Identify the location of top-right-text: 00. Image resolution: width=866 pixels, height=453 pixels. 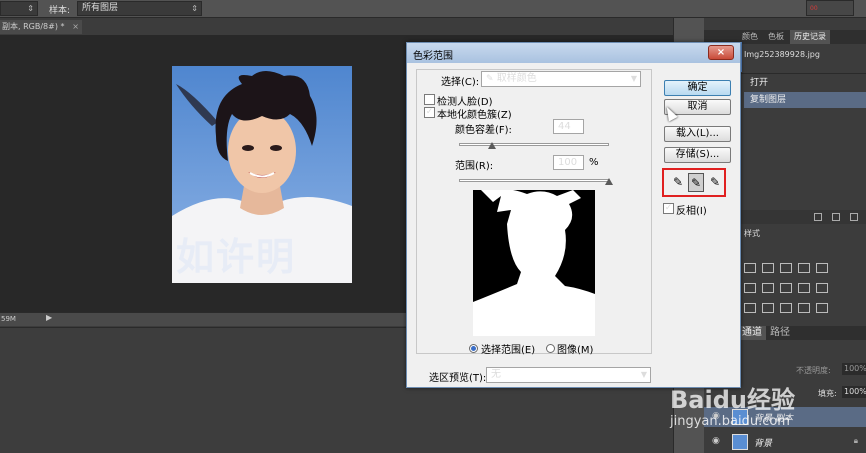
(814, 8).